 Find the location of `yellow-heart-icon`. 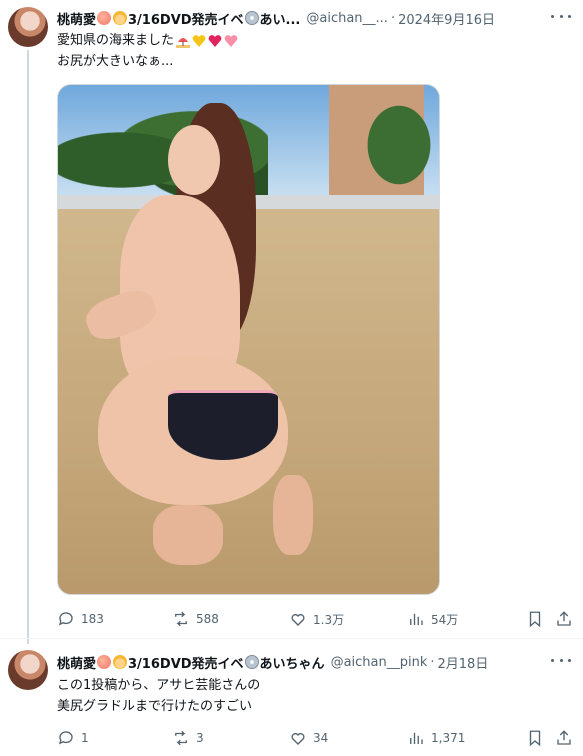

yellow-heart-icon is located at coordinates (199, 40).